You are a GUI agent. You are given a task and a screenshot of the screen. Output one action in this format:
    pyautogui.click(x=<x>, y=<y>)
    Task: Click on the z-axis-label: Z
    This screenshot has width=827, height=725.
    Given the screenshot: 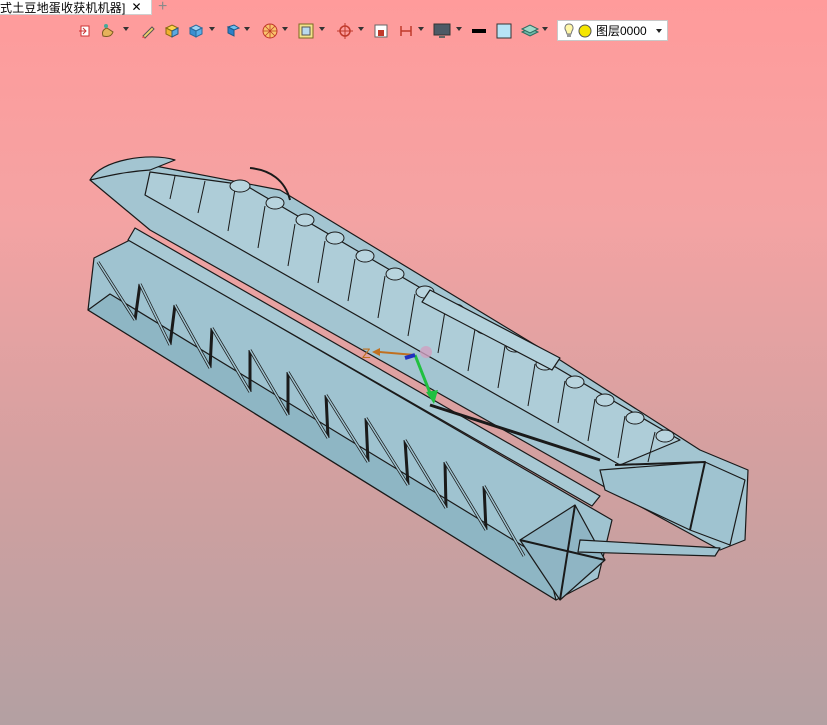 What is the action you would take?
    pyautogui.click(x=366, y=353)
    